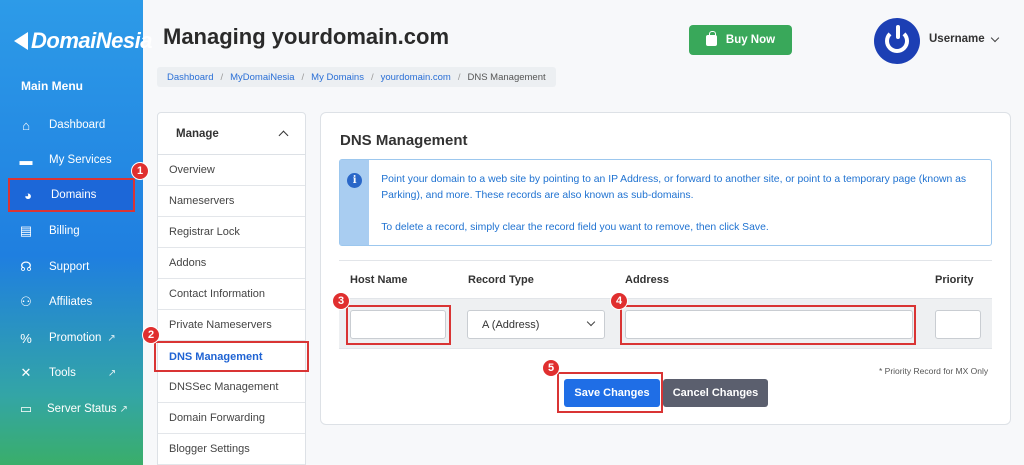  I want to click on sidebar-item-label: Affiliates, so click(71, 302).